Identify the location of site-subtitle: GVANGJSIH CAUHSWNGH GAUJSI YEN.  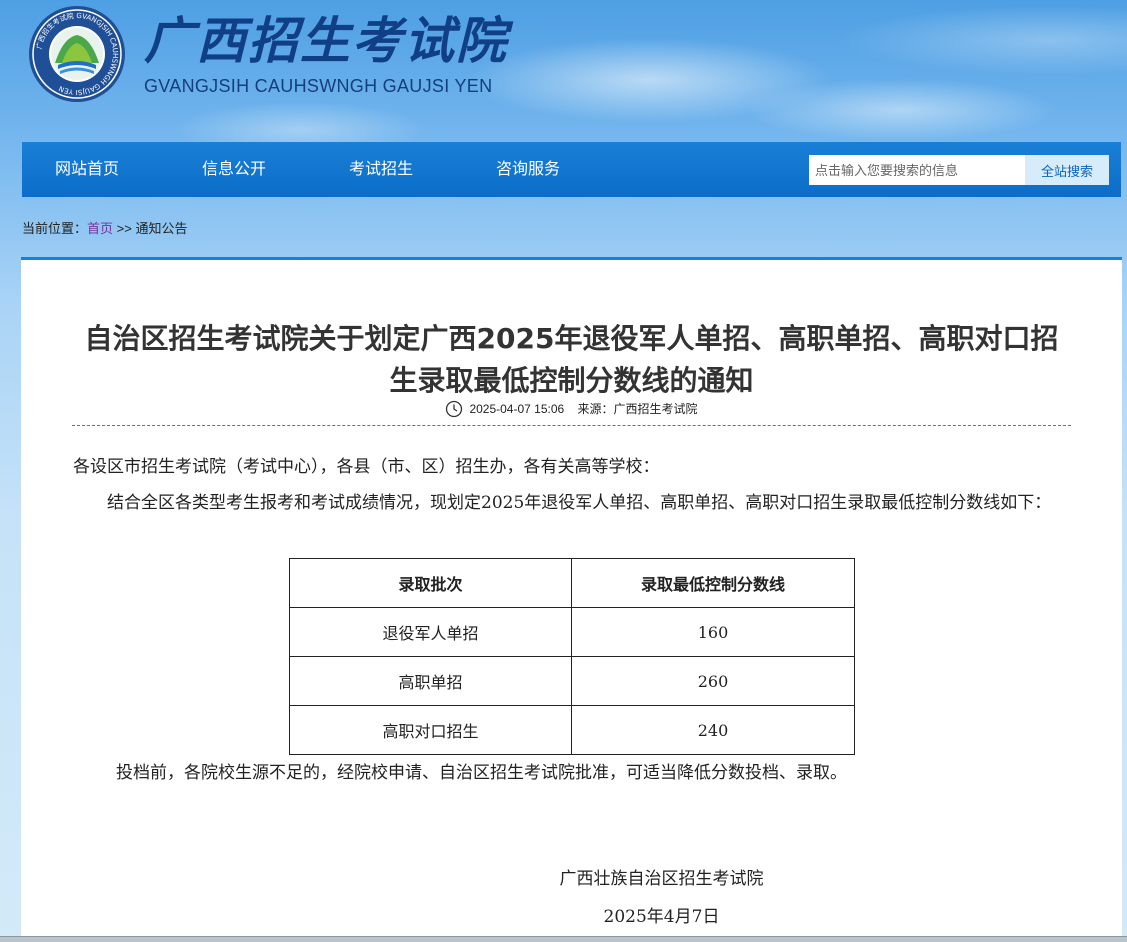
(318, 86).